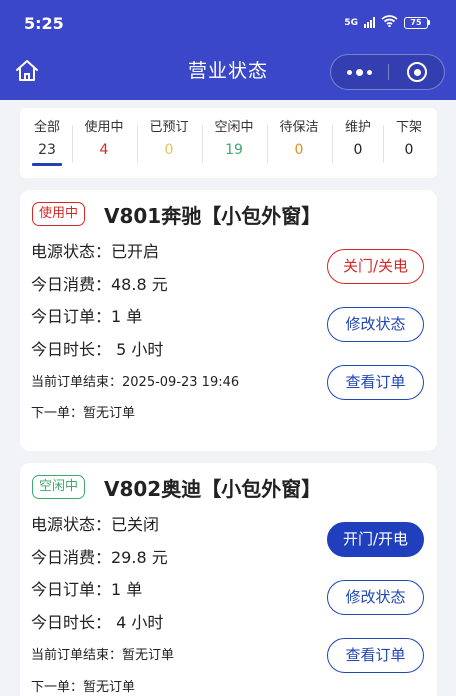  Describe the element at coordinates (234, 139) in the screenshot. I see `tab-idle: 空闲中 19` at that location.